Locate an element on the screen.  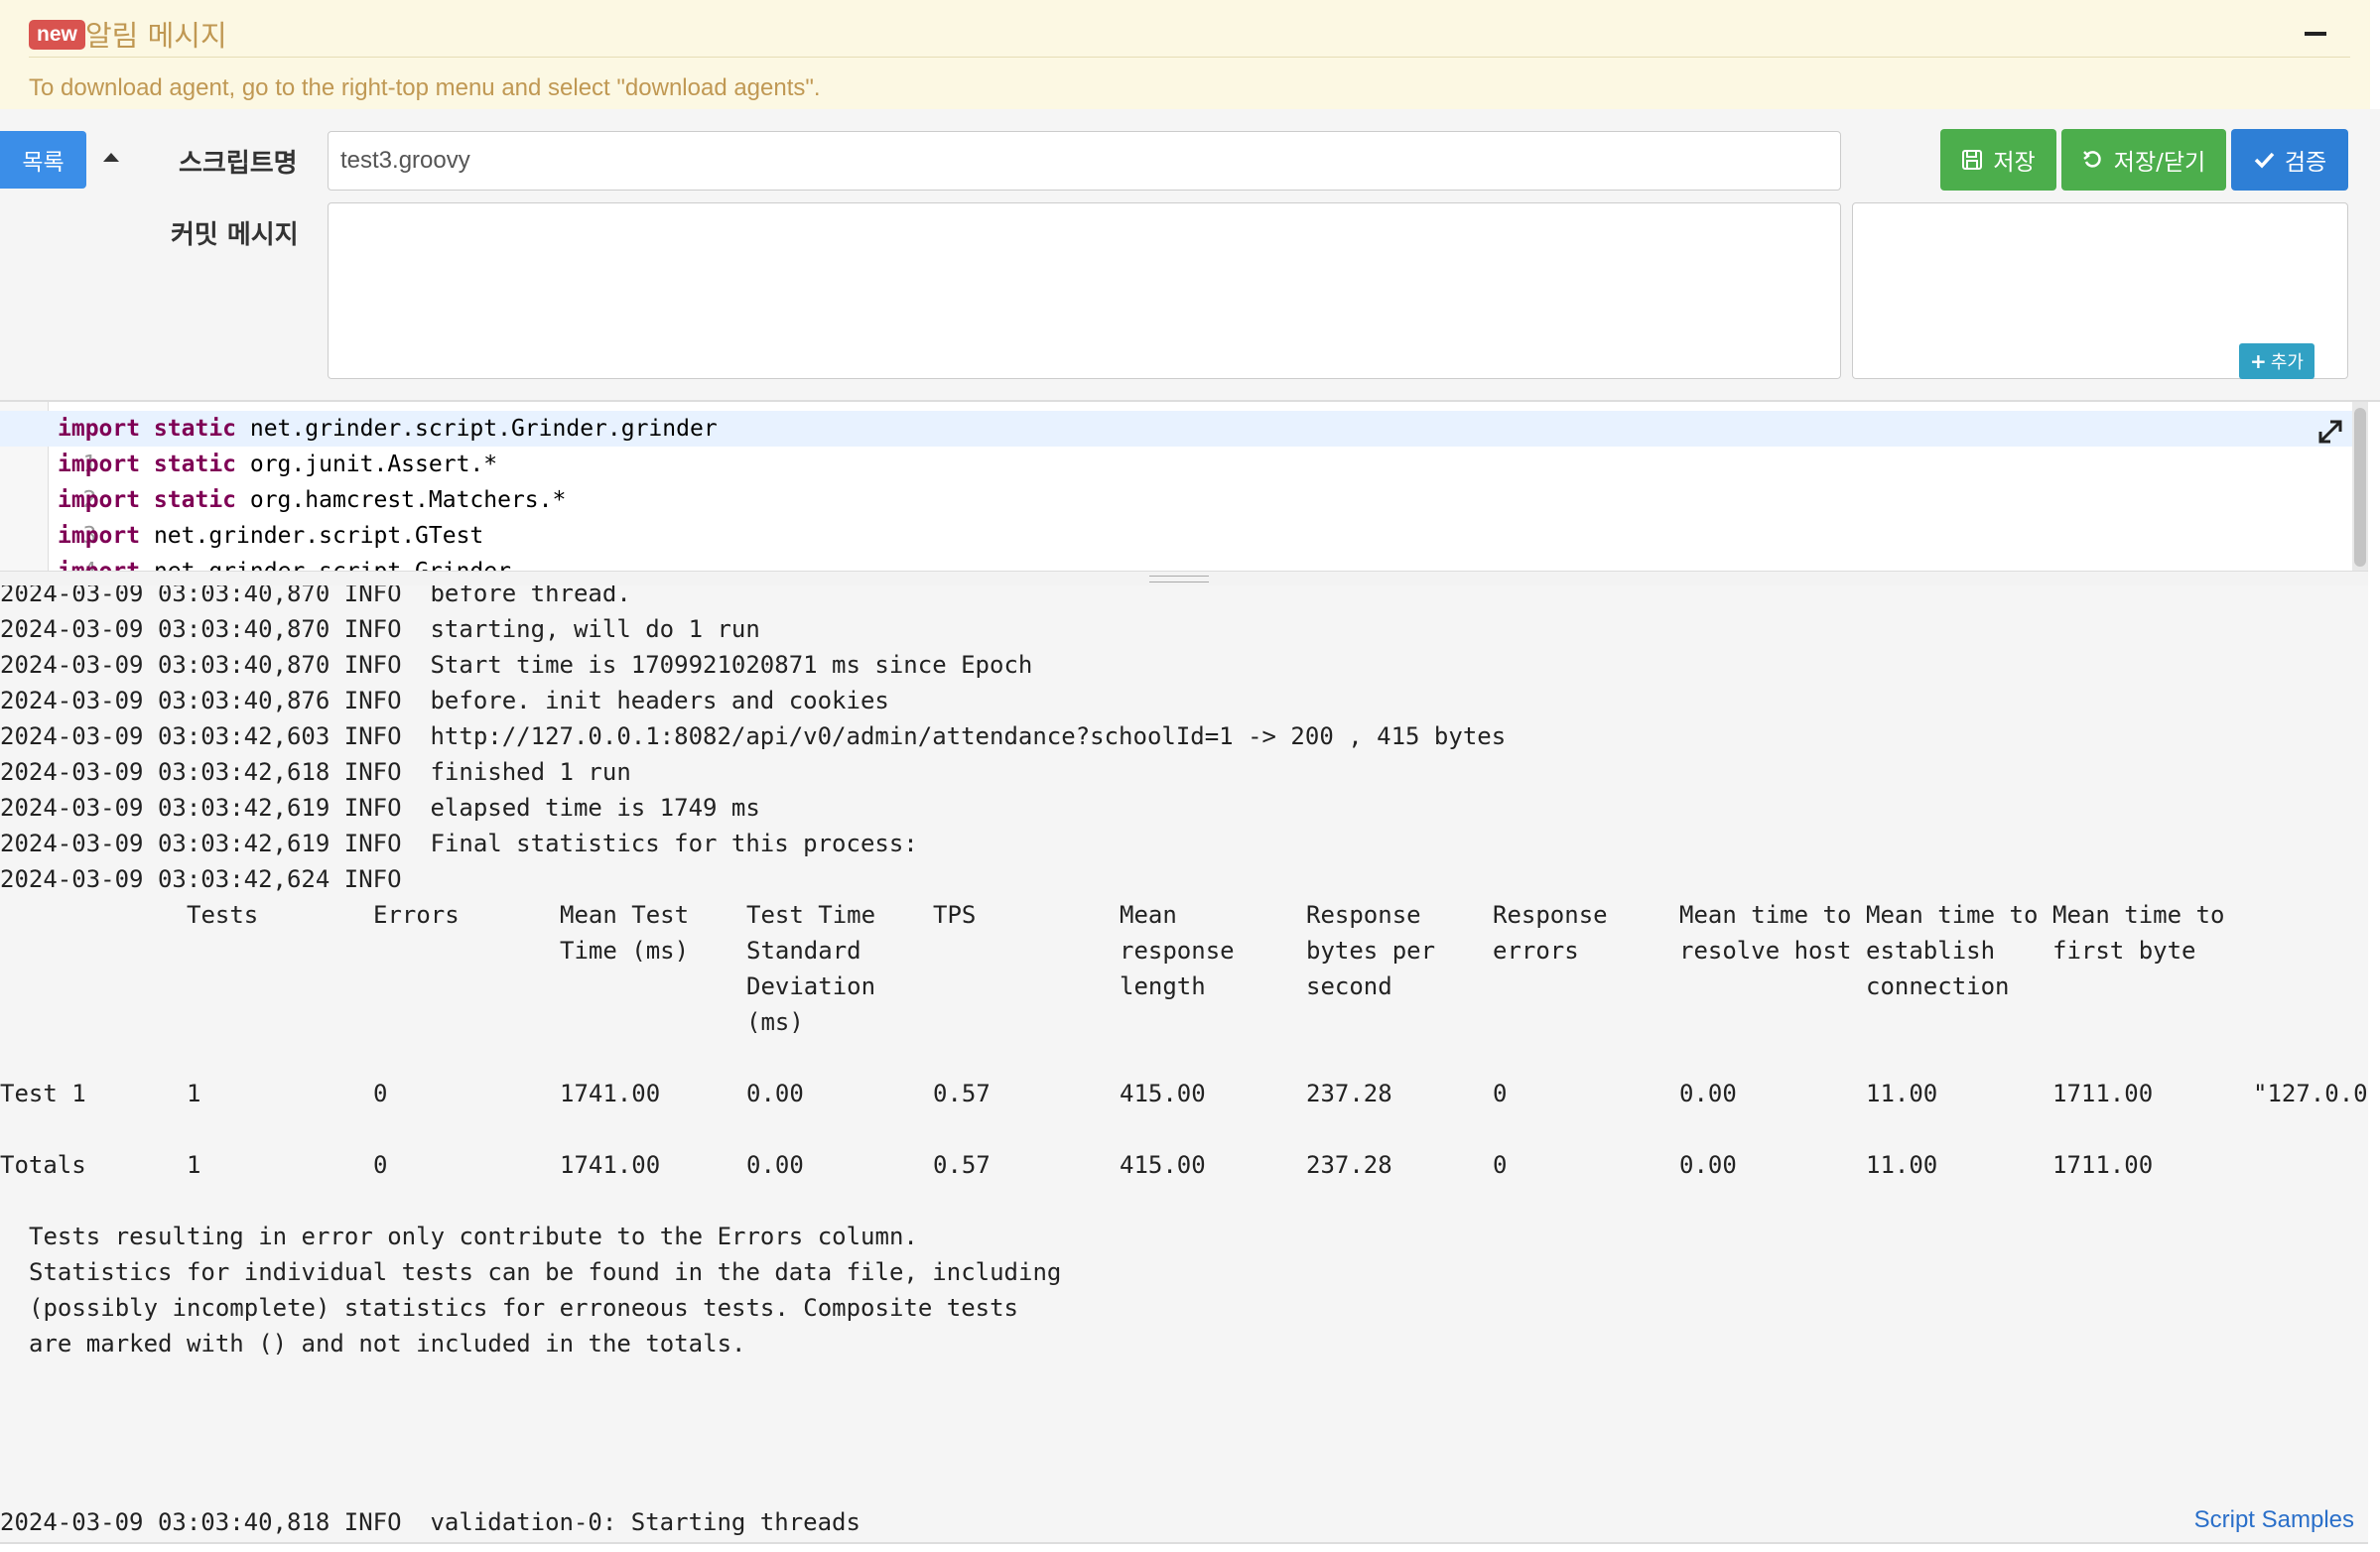
add-host-button-label: 추가 is located at coordinates (2287, 362).